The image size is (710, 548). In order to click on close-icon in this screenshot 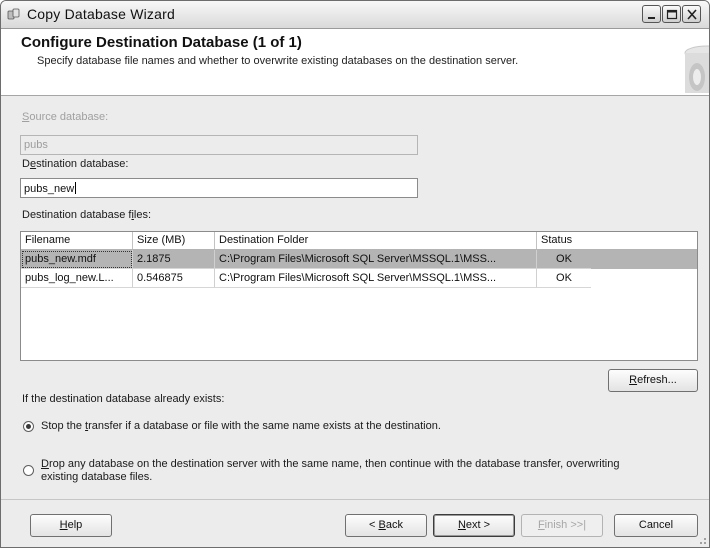, I will do `click(692, 14)`.